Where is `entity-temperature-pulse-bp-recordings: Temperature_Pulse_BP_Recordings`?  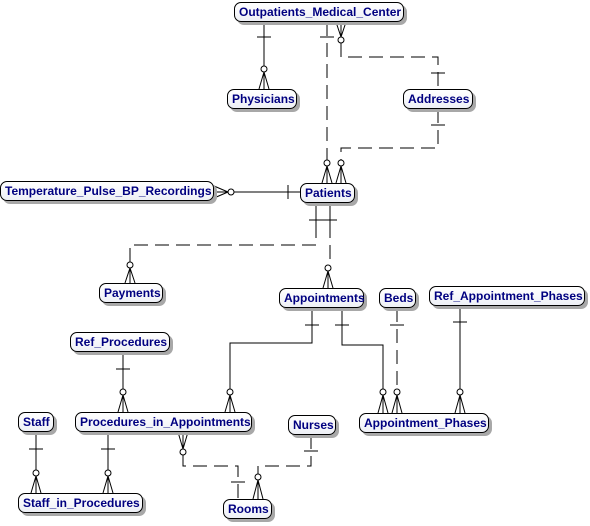
entity-temperature-pulse-bp-recordings: Temperature_Pulse_BP_Recordings is located at coordinates (107, 191).